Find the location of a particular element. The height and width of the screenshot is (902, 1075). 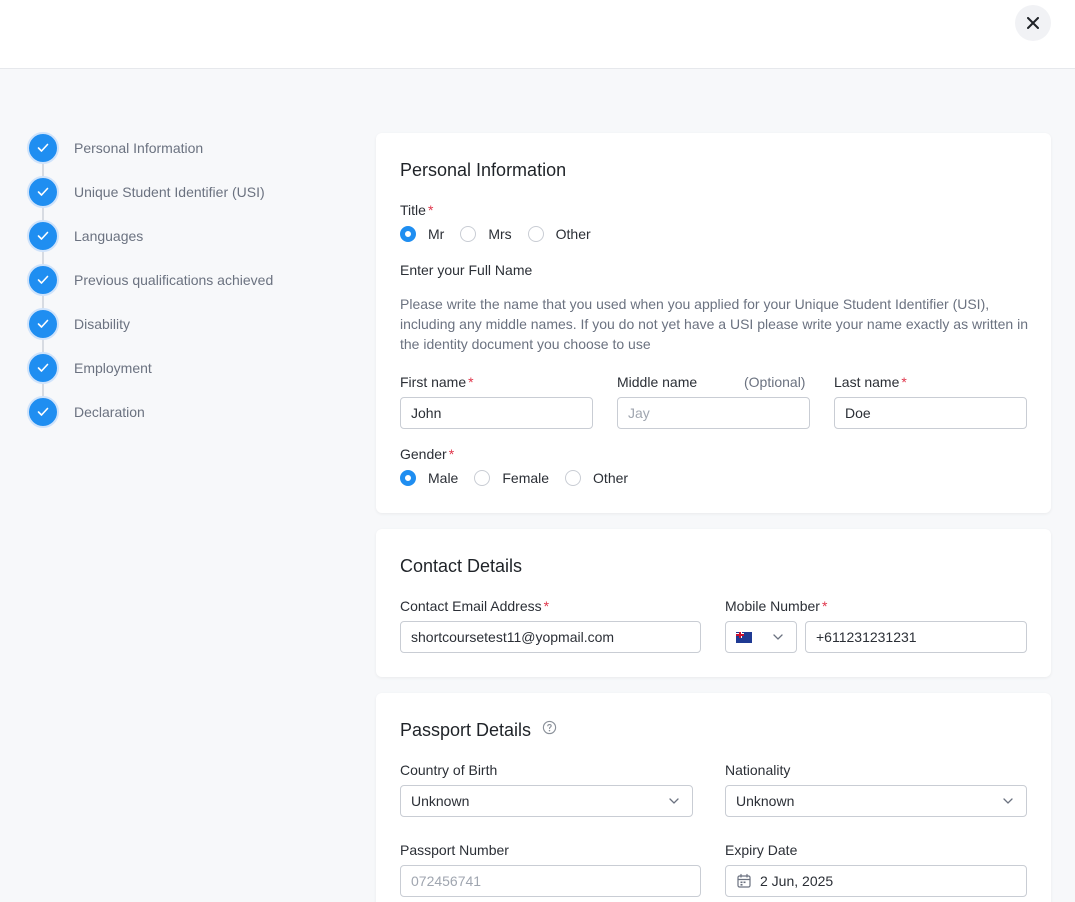

gender-option-male: Male is located at coordinates (429, 478).